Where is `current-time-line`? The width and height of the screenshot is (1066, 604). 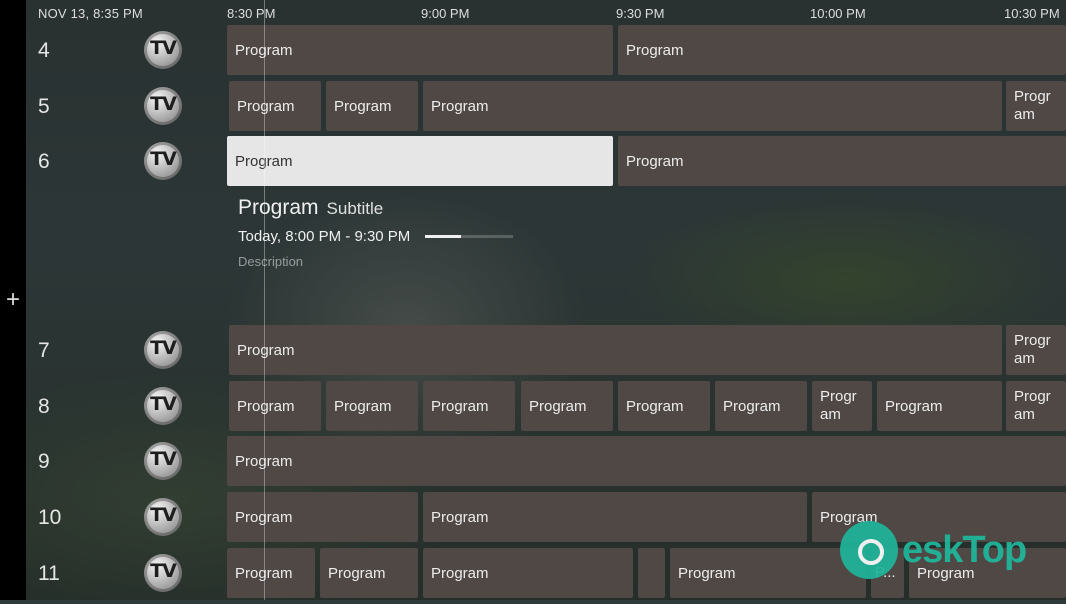 current-time-line is located at coordinates (264, 300).